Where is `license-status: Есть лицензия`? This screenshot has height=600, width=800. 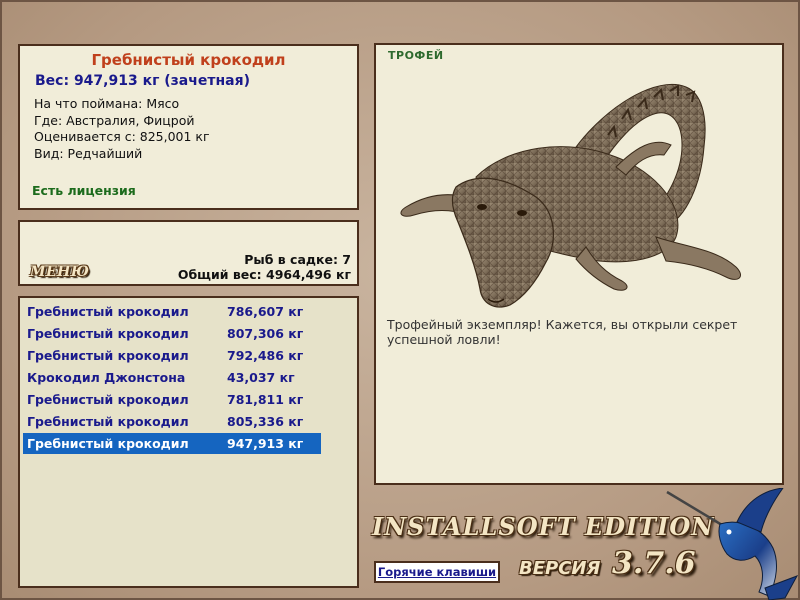 license-status: Есть лицензия is located at coordinates (84, 190).